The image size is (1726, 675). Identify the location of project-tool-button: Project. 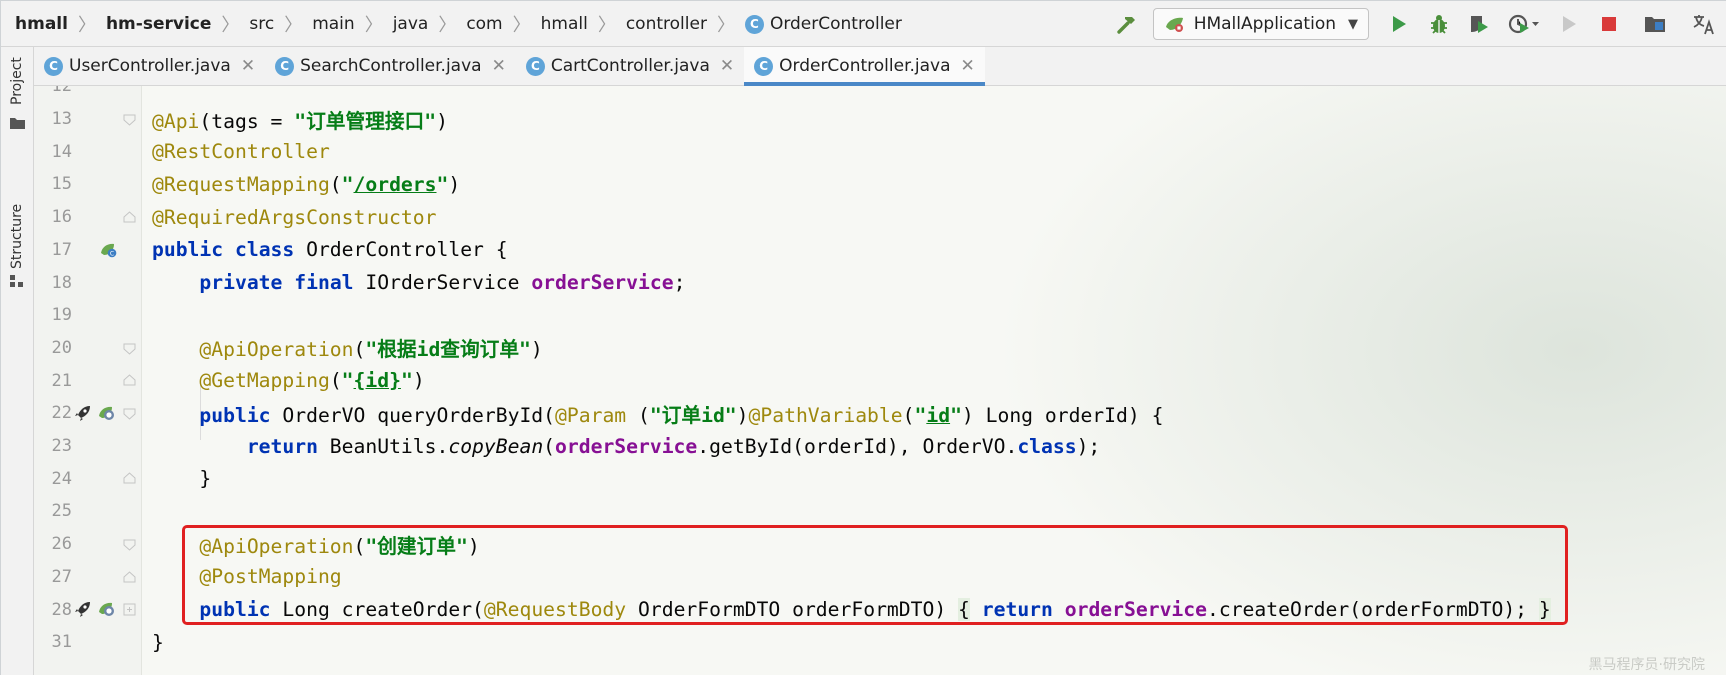
(17, 81).